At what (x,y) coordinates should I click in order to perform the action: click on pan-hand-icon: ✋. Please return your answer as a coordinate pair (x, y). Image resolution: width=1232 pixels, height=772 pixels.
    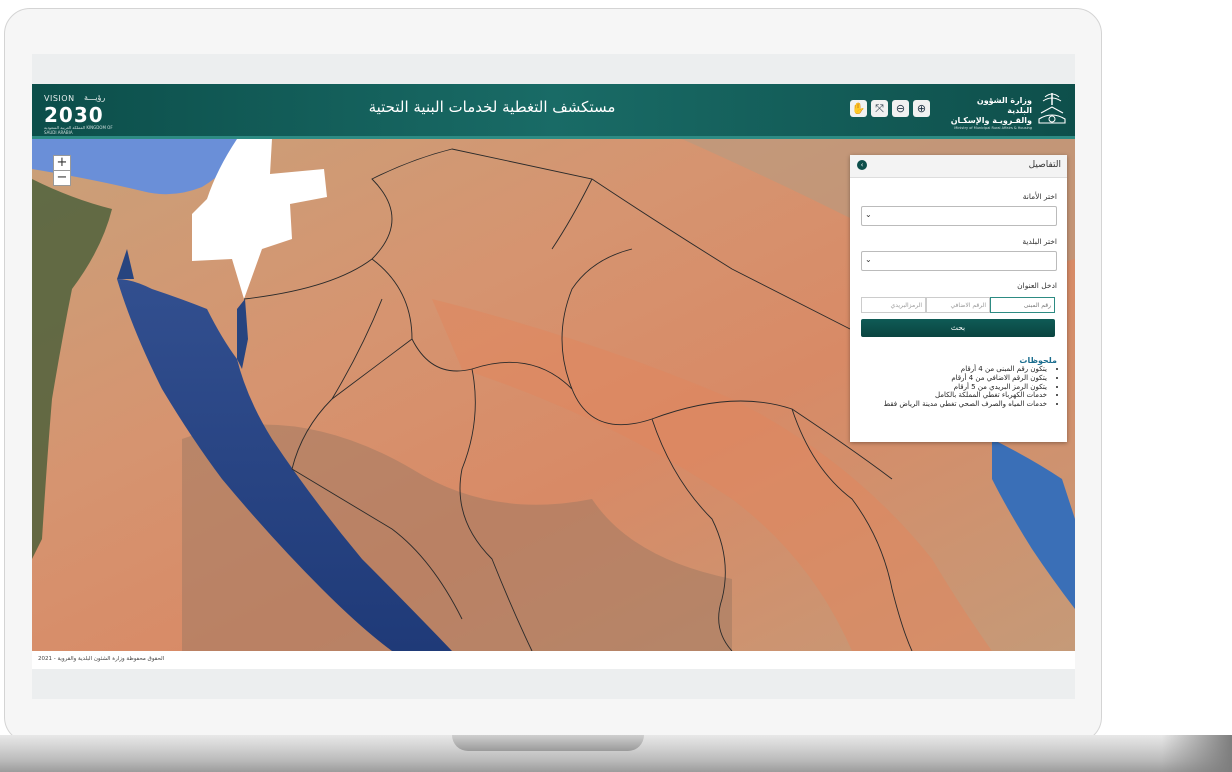
    Looking at the image, I should click on (858, 108).